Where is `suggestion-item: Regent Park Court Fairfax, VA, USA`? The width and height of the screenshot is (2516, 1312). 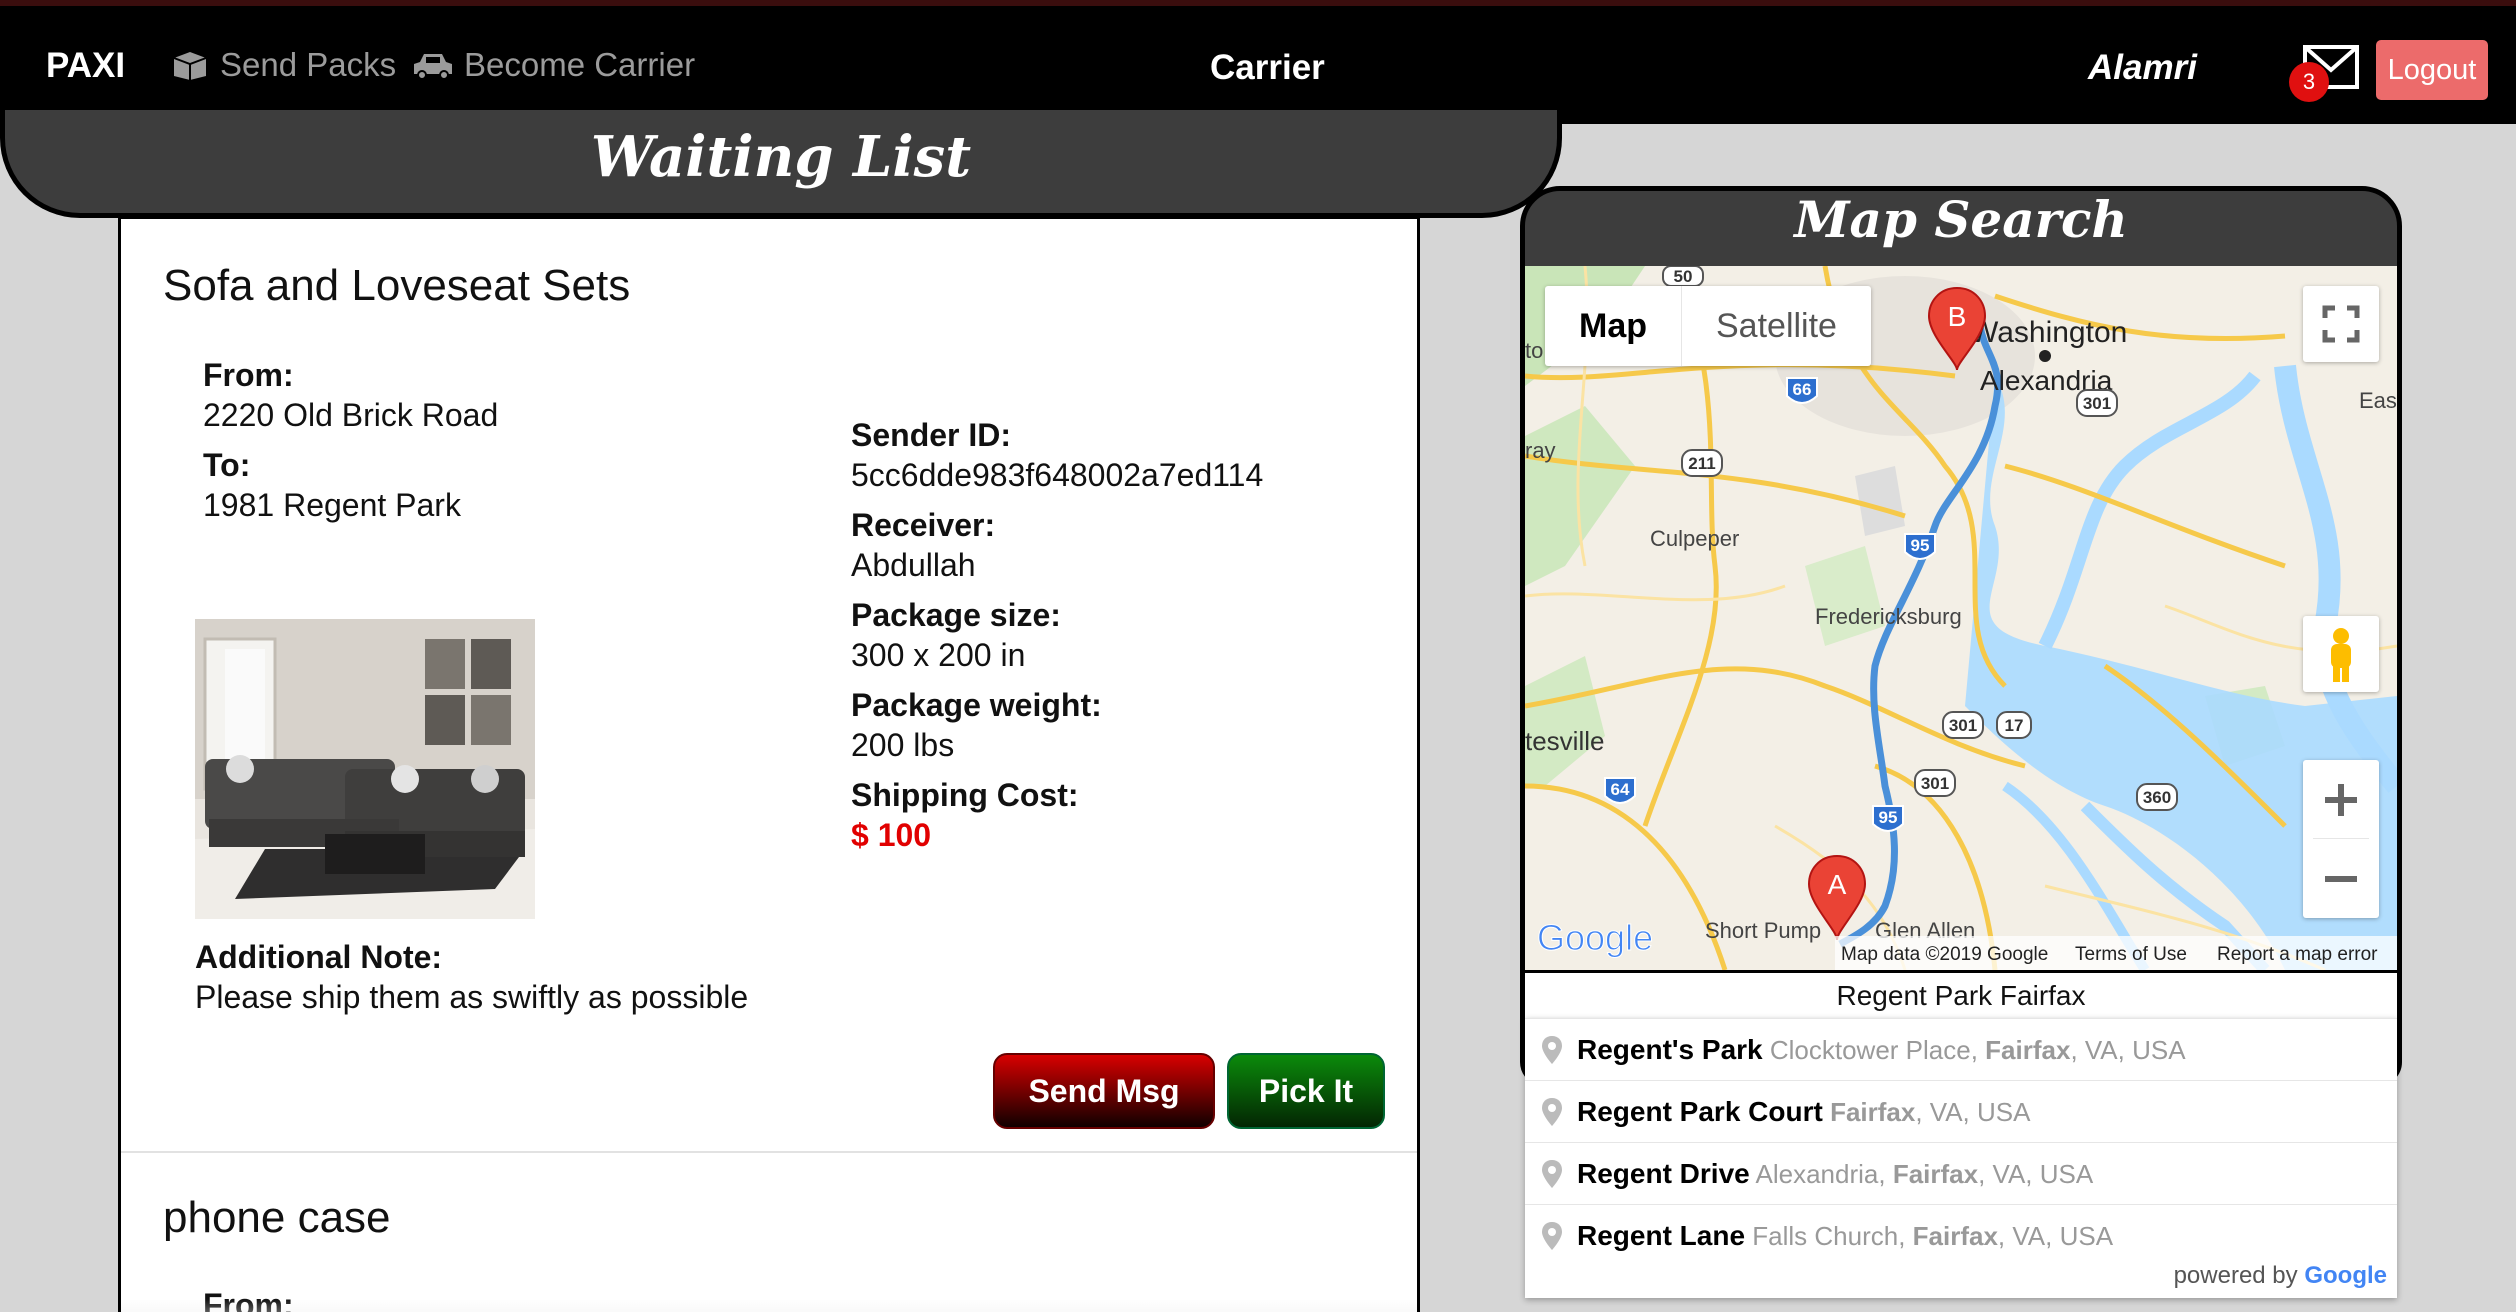 suggestion-item: Regent Park Court Fairfax, VA, USA is located at coordinates (1961, 1111).